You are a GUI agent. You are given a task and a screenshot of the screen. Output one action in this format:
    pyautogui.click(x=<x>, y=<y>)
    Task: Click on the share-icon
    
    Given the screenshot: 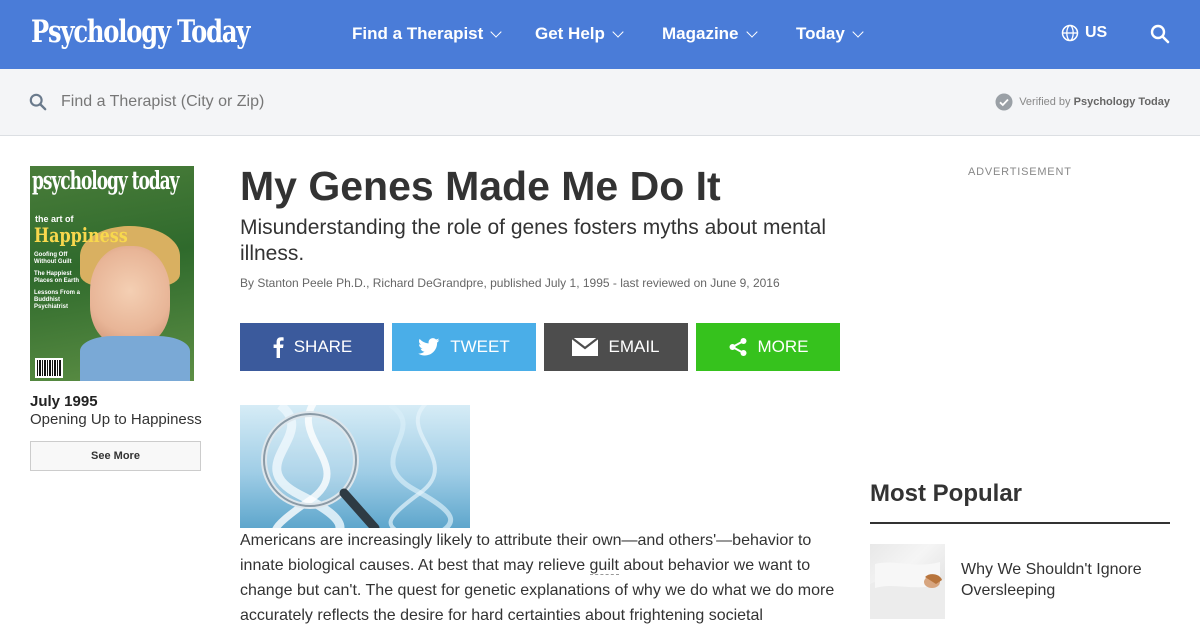 What is the action you would take?
    pyautogui.click(x=737, y=347)
    